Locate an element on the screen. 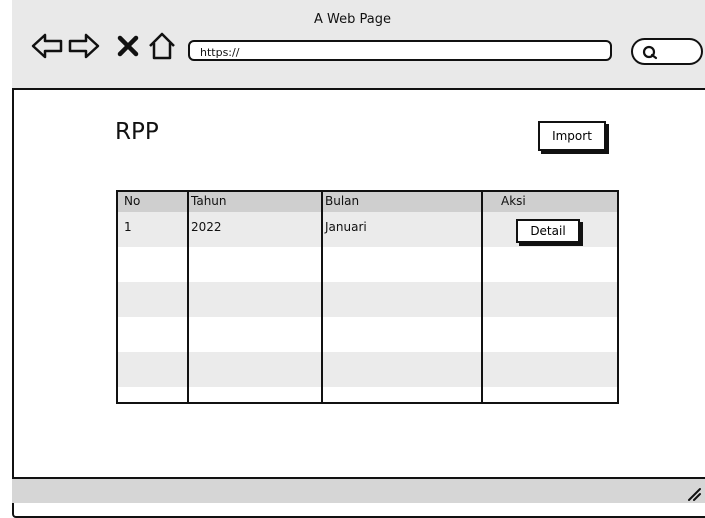  page-title: RPP is located at coordinates (137, 132).